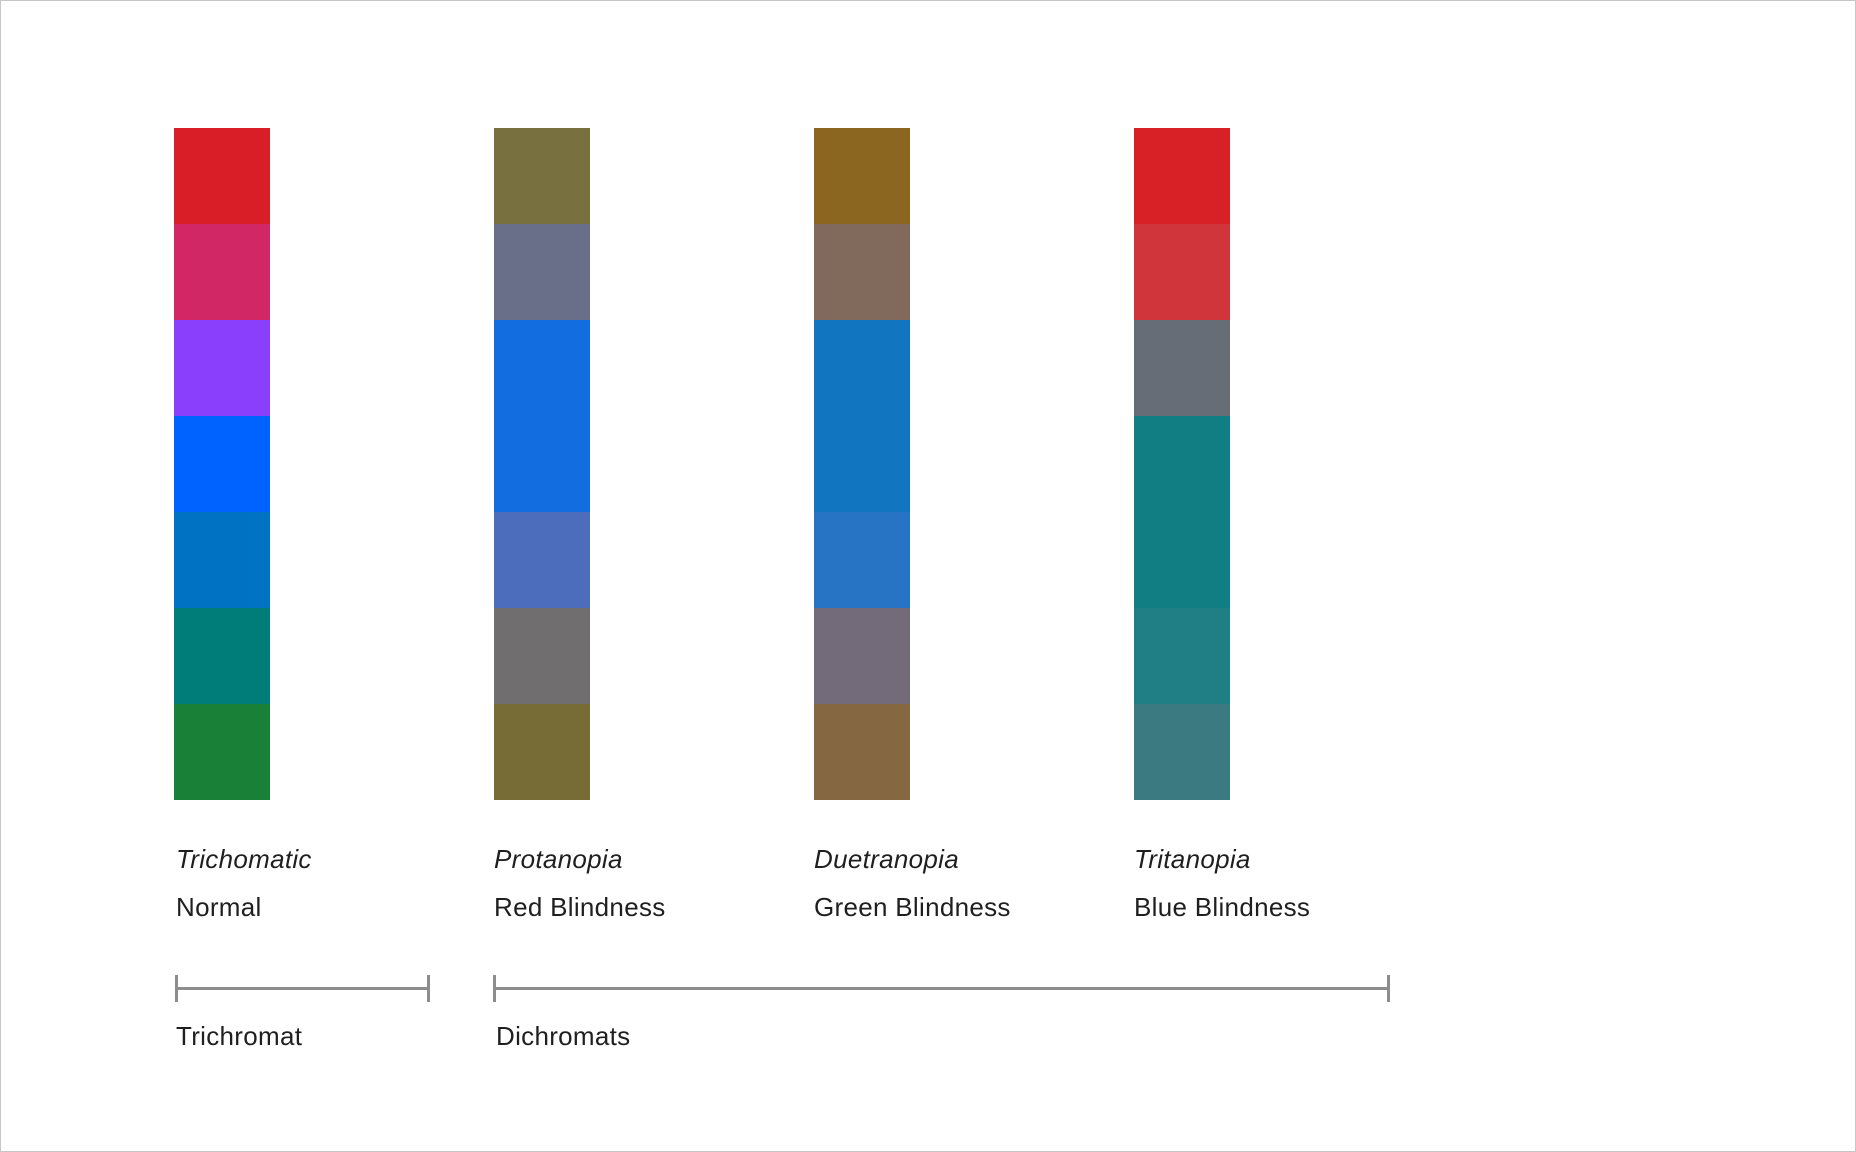 The image size is (1856, 1152). Describe the element at coordinates (239, 1036) in the screenshot. I see `group-label-trichromat: Trichromat` at that location.